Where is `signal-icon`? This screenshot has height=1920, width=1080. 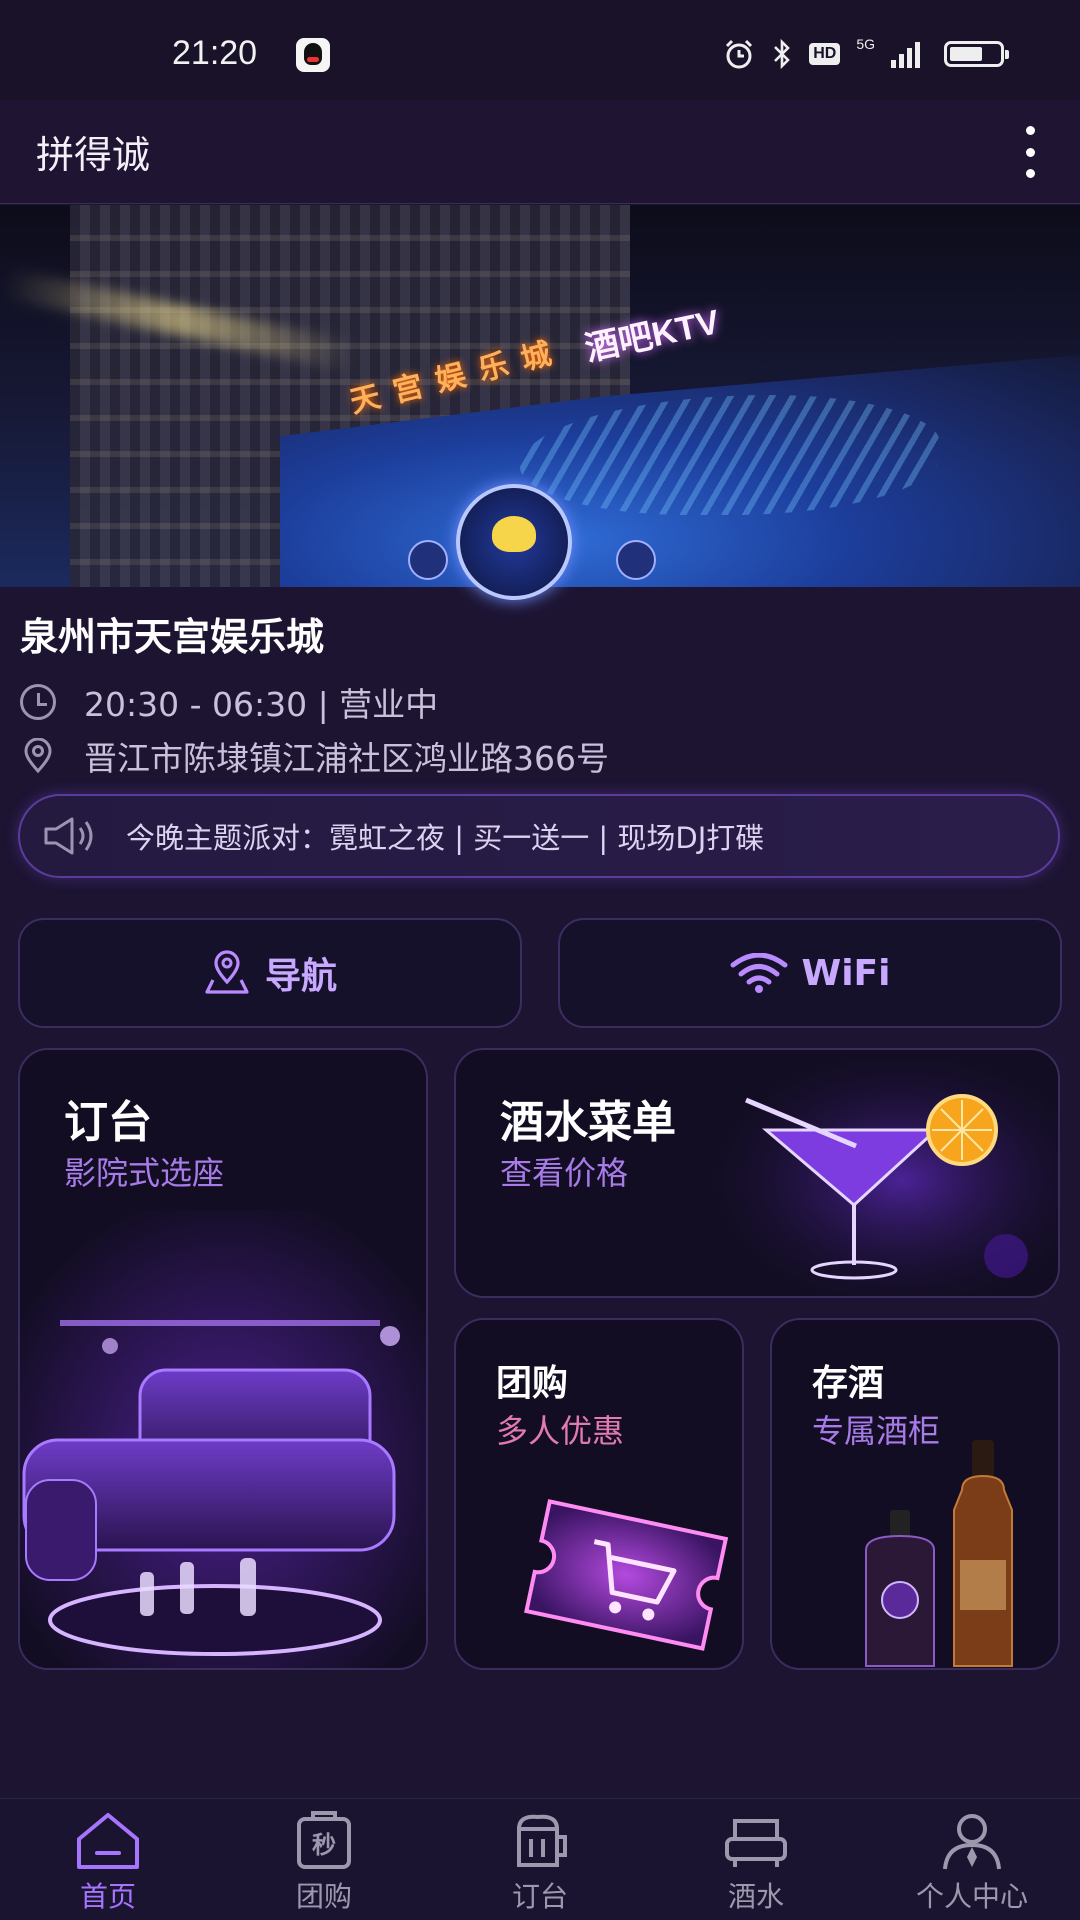 signal-icon is located at coordinates (905, 54).